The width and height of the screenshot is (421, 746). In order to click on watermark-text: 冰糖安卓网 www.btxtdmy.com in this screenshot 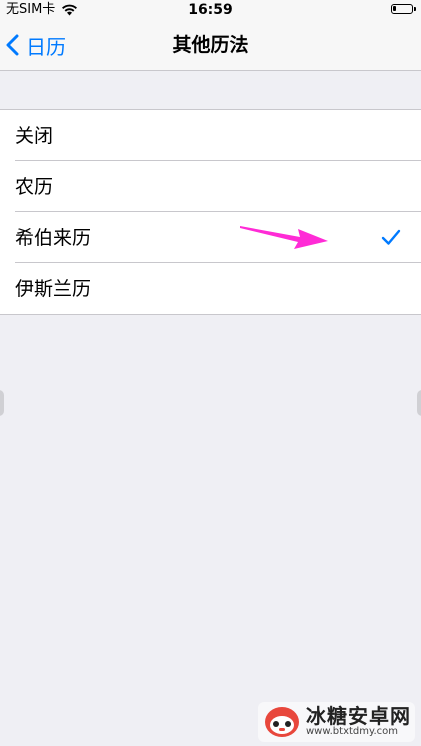, I will do `click(358, 722)`.